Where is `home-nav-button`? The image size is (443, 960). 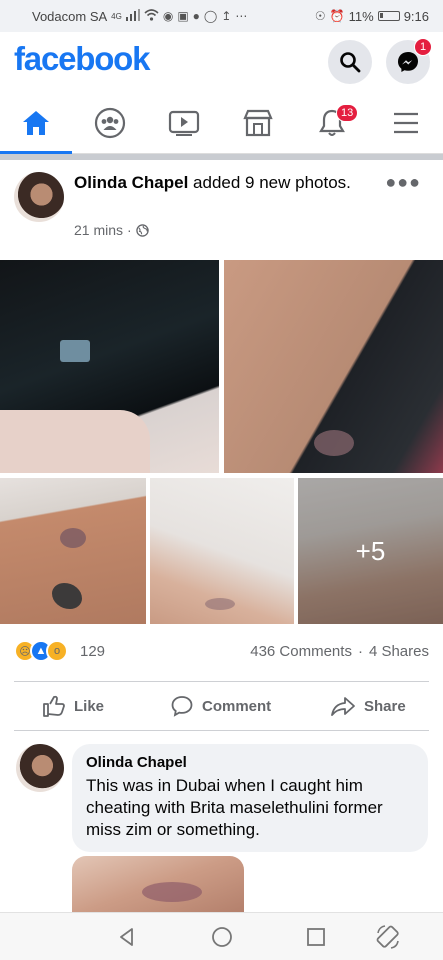 home-nav-button is located at coordinates (222, 937).